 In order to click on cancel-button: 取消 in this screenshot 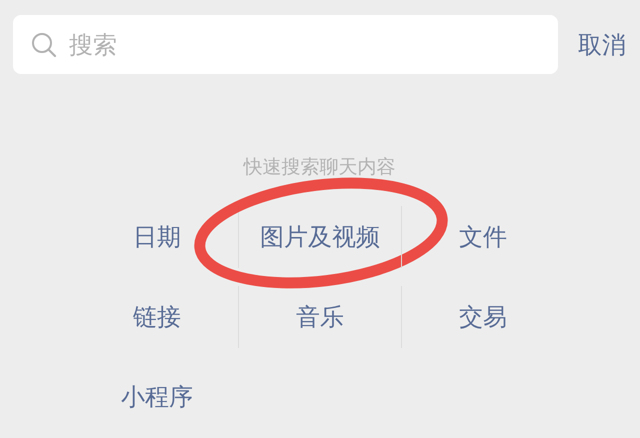, I will do `click(602, 44)`.